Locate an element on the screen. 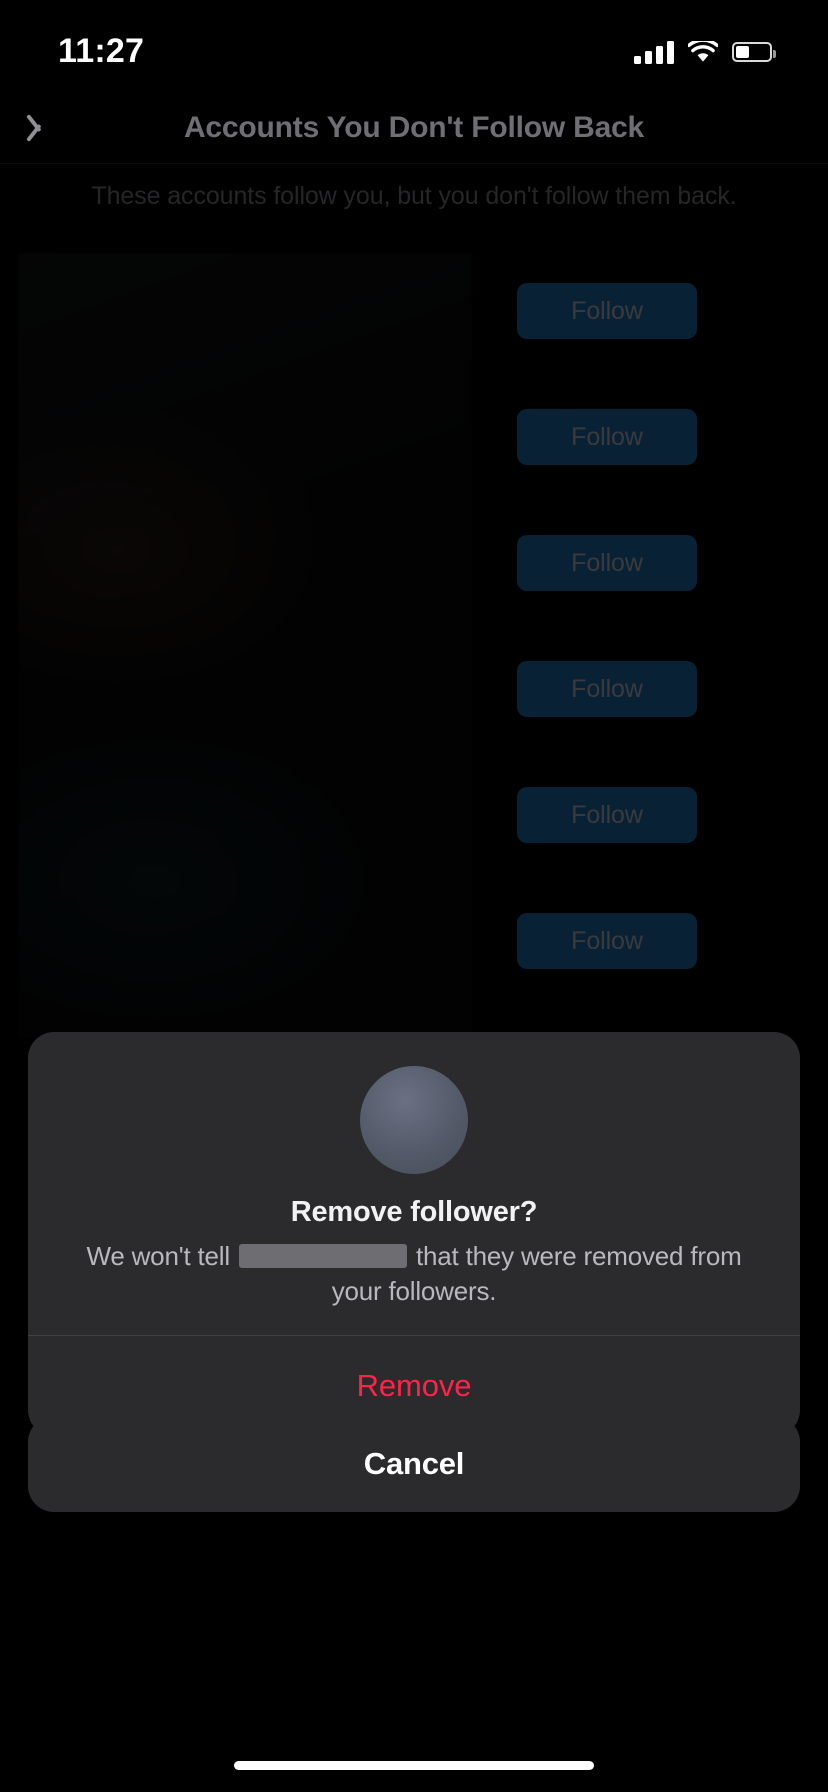 This screenshot has height=1792, width=828. dialog-title: Remove follower? is located at coordinates (414, 1212).